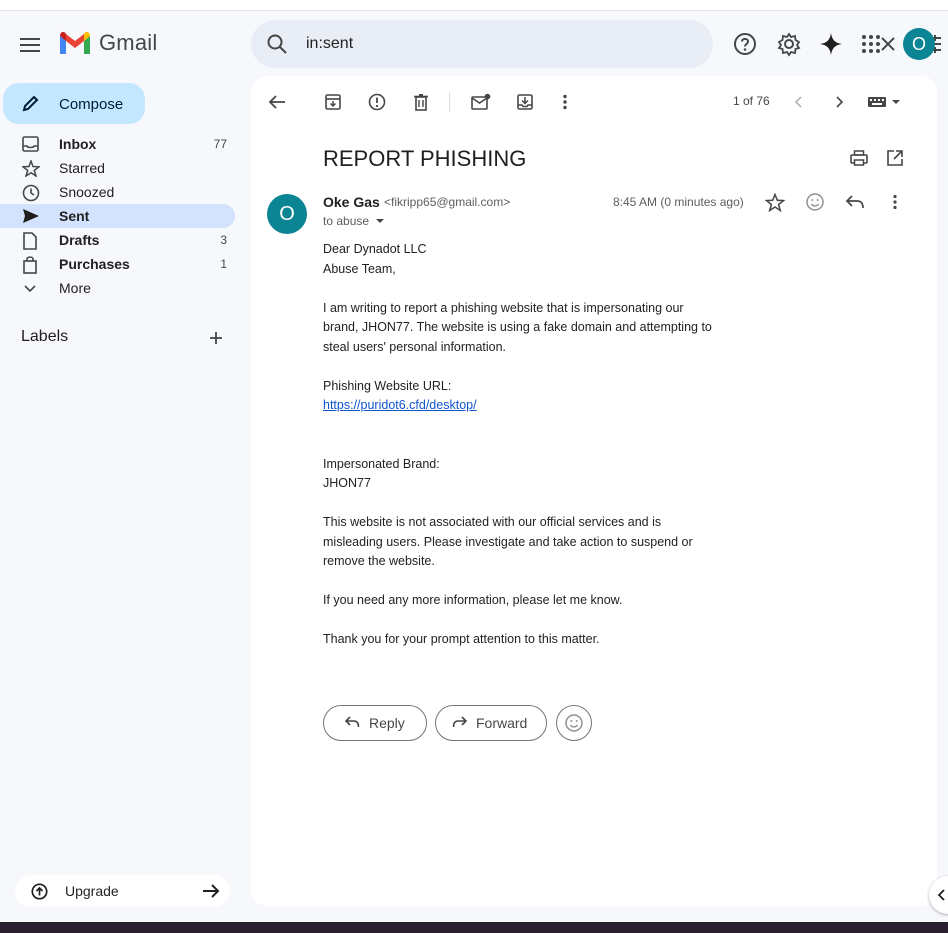 Image resolution: width=948 pixels, height=933 pixels. What do you see at coordinates (799, 102) in the screenshot?
I see `newer-chevron-icon` at bounding box center [799, 102].